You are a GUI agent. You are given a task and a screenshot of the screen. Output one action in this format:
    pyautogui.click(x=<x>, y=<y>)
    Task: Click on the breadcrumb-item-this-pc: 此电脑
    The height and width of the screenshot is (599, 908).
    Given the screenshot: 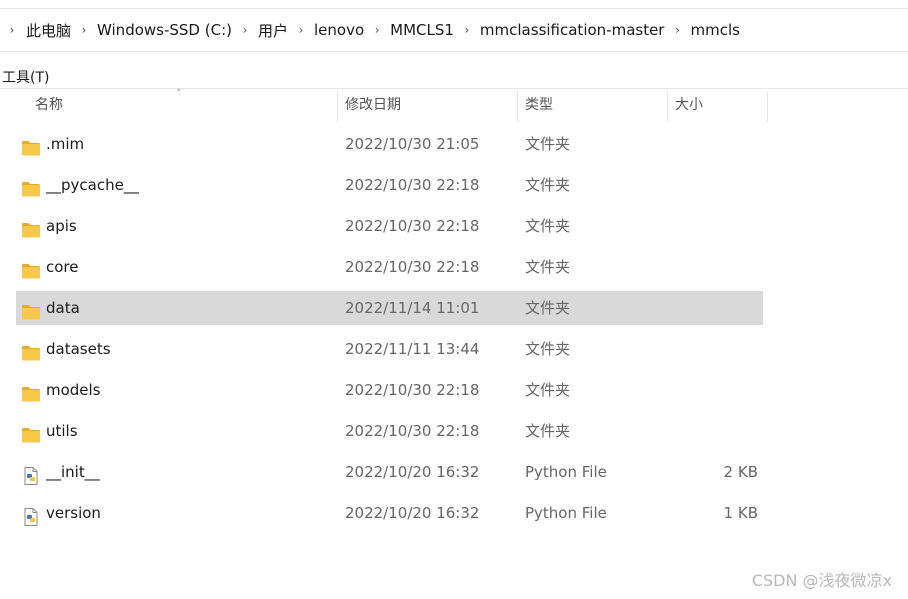 What is the action you would take?
    pyautogui.click(x=48, y=30)
    